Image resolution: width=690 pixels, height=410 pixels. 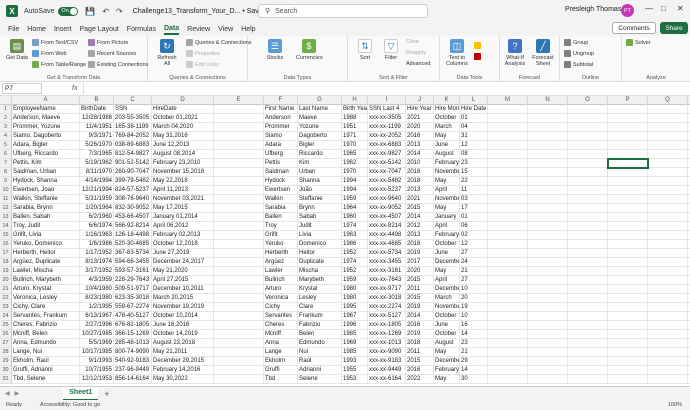 What do you see at coordinates (46, 136) in the screenshot?
I see `table-cell: Siamo, Dagoberto` at bounding box center [46, 136].